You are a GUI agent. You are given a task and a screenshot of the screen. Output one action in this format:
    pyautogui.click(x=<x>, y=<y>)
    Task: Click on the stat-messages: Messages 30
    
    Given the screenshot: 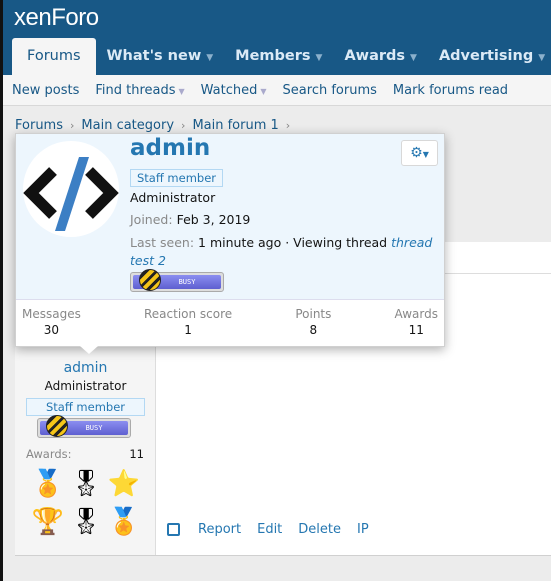 What is the action you would take?
    pyautogui.click(x=51, y=322)
    